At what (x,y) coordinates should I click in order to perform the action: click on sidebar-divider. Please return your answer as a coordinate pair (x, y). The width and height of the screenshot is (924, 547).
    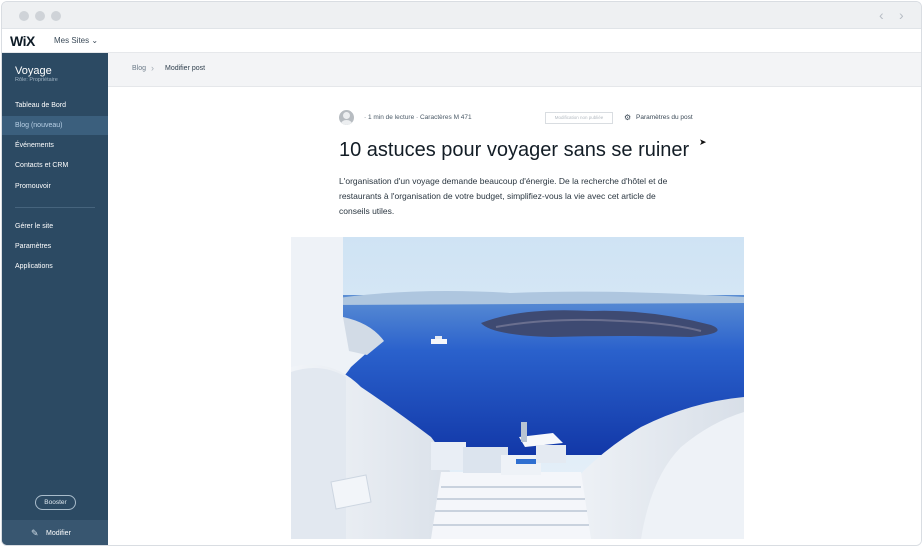
    Looking at the image, I should click on (55, 207).